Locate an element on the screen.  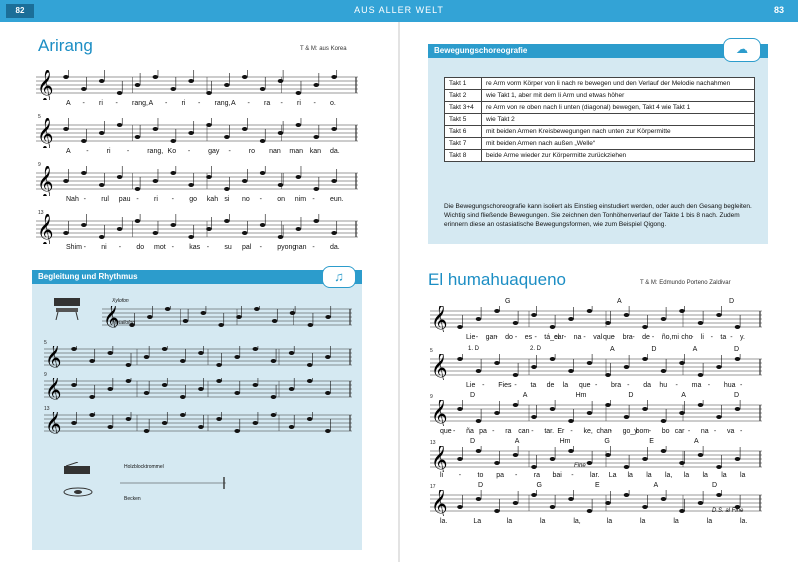
lyric-syllable: gay is located at coordinates (214, 151).